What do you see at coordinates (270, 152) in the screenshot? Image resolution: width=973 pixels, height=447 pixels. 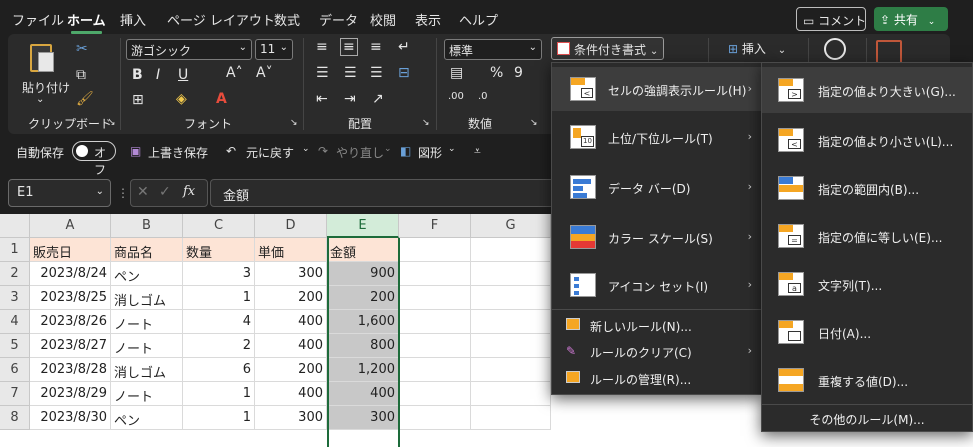 I see `undo-label: 元に戻す` at bounding box center [270, 152].